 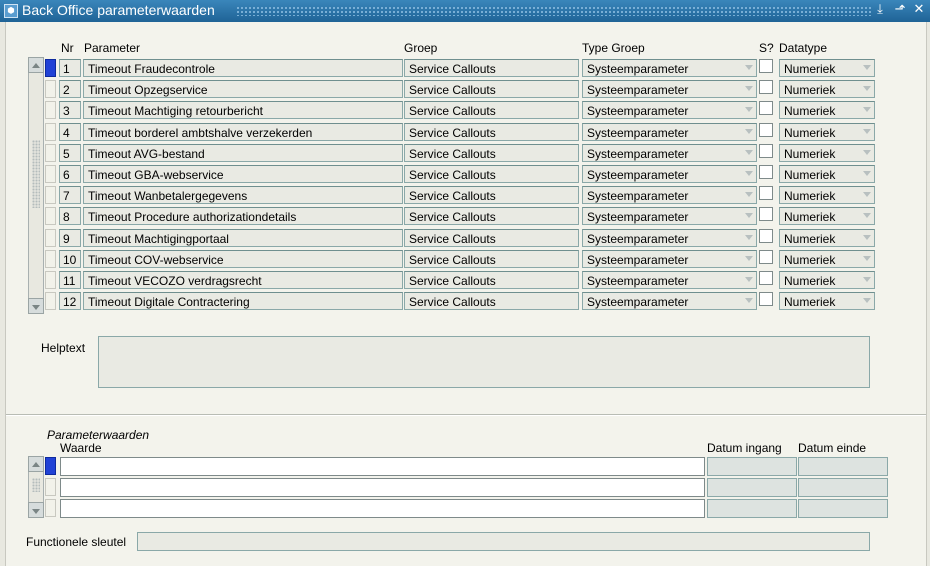 I want to click on nr-cell: 11, so click(x=70, y=280).